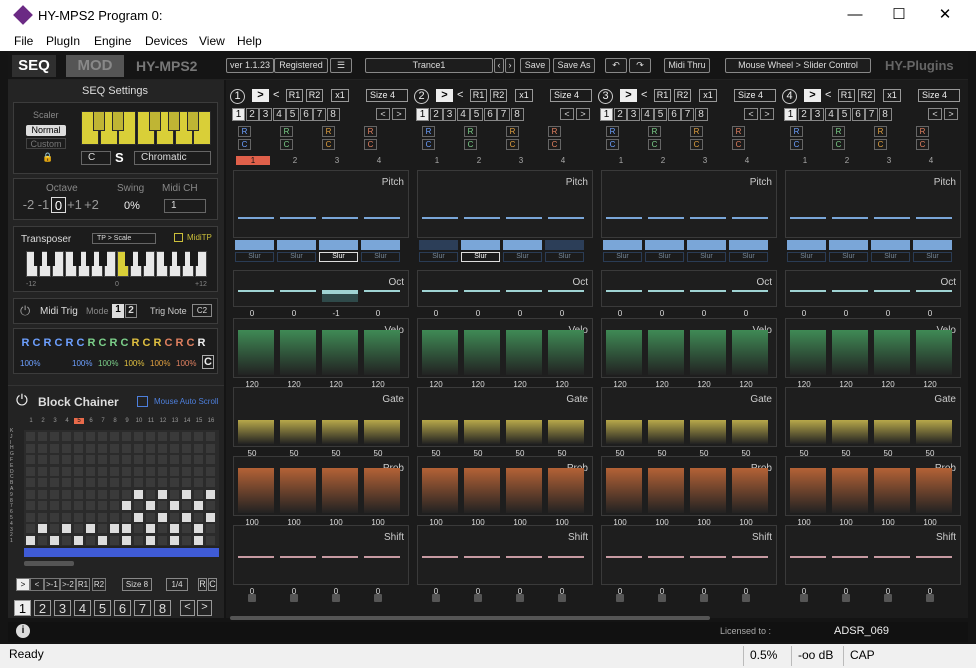 The width and height of the screenshot is (976, 668). I want to click on block-left-button: <, so click(751, 114).